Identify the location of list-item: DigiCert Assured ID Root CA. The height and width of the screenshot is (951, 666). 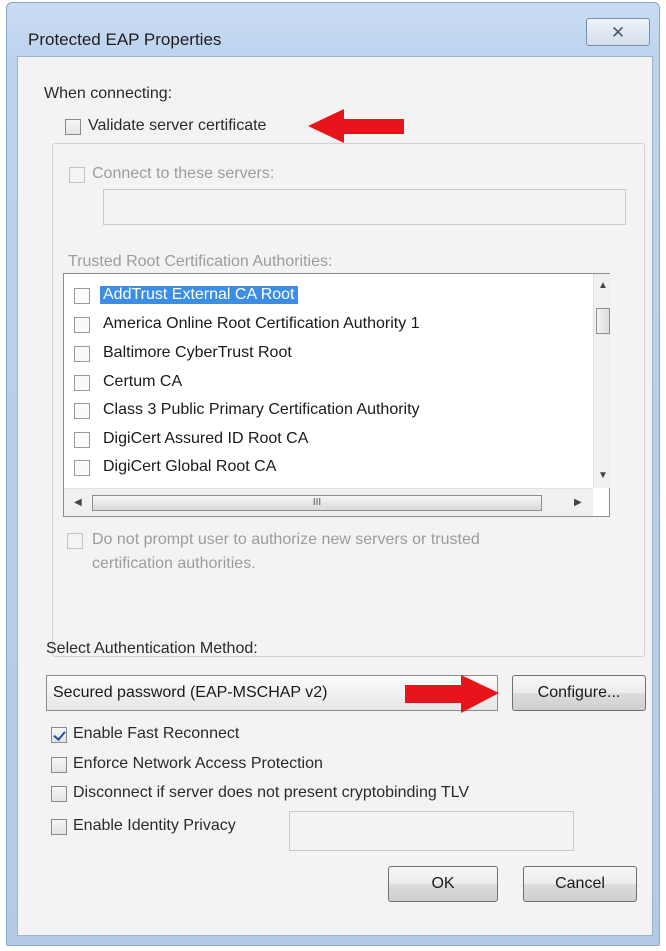
(327, 440).